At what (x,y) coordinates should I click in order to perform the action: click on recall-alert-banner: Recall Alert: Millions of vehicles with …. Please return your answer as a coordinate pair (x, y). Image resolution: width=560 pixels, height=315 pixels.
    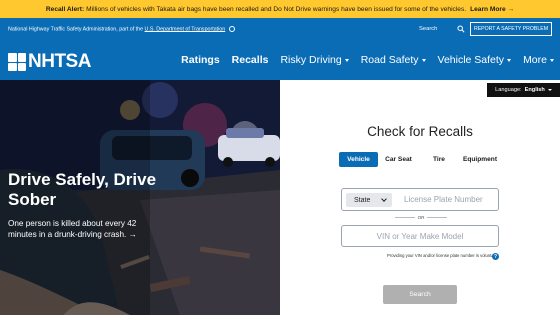
    Looking at the image, I should click on (280, 9).